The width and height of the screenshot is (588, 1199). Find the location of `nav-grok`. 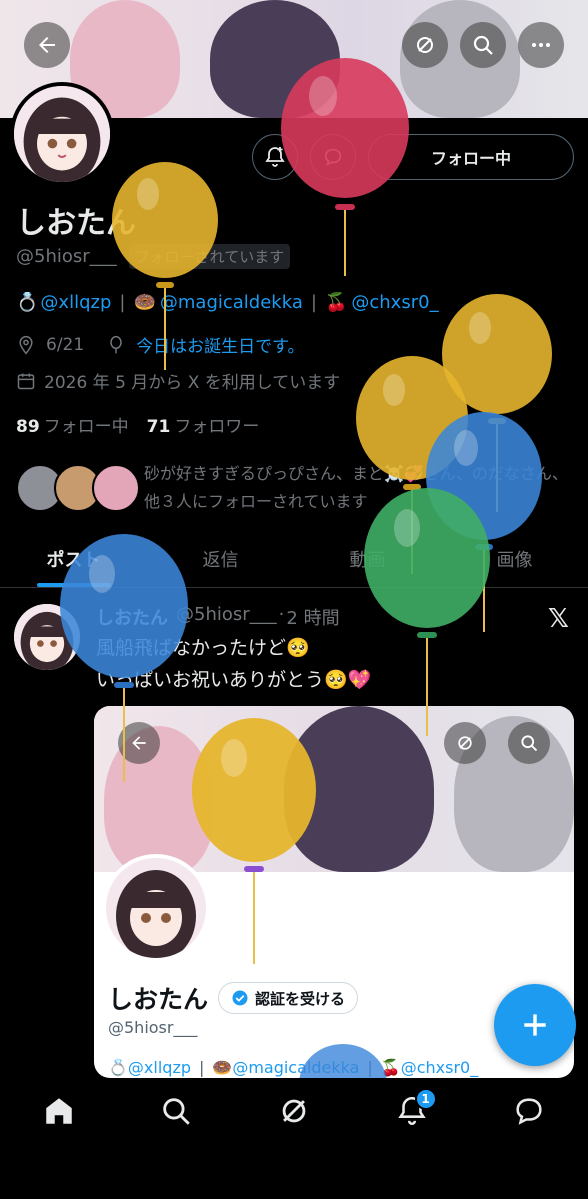

nav-grok is located at coordinates (294, 1114).